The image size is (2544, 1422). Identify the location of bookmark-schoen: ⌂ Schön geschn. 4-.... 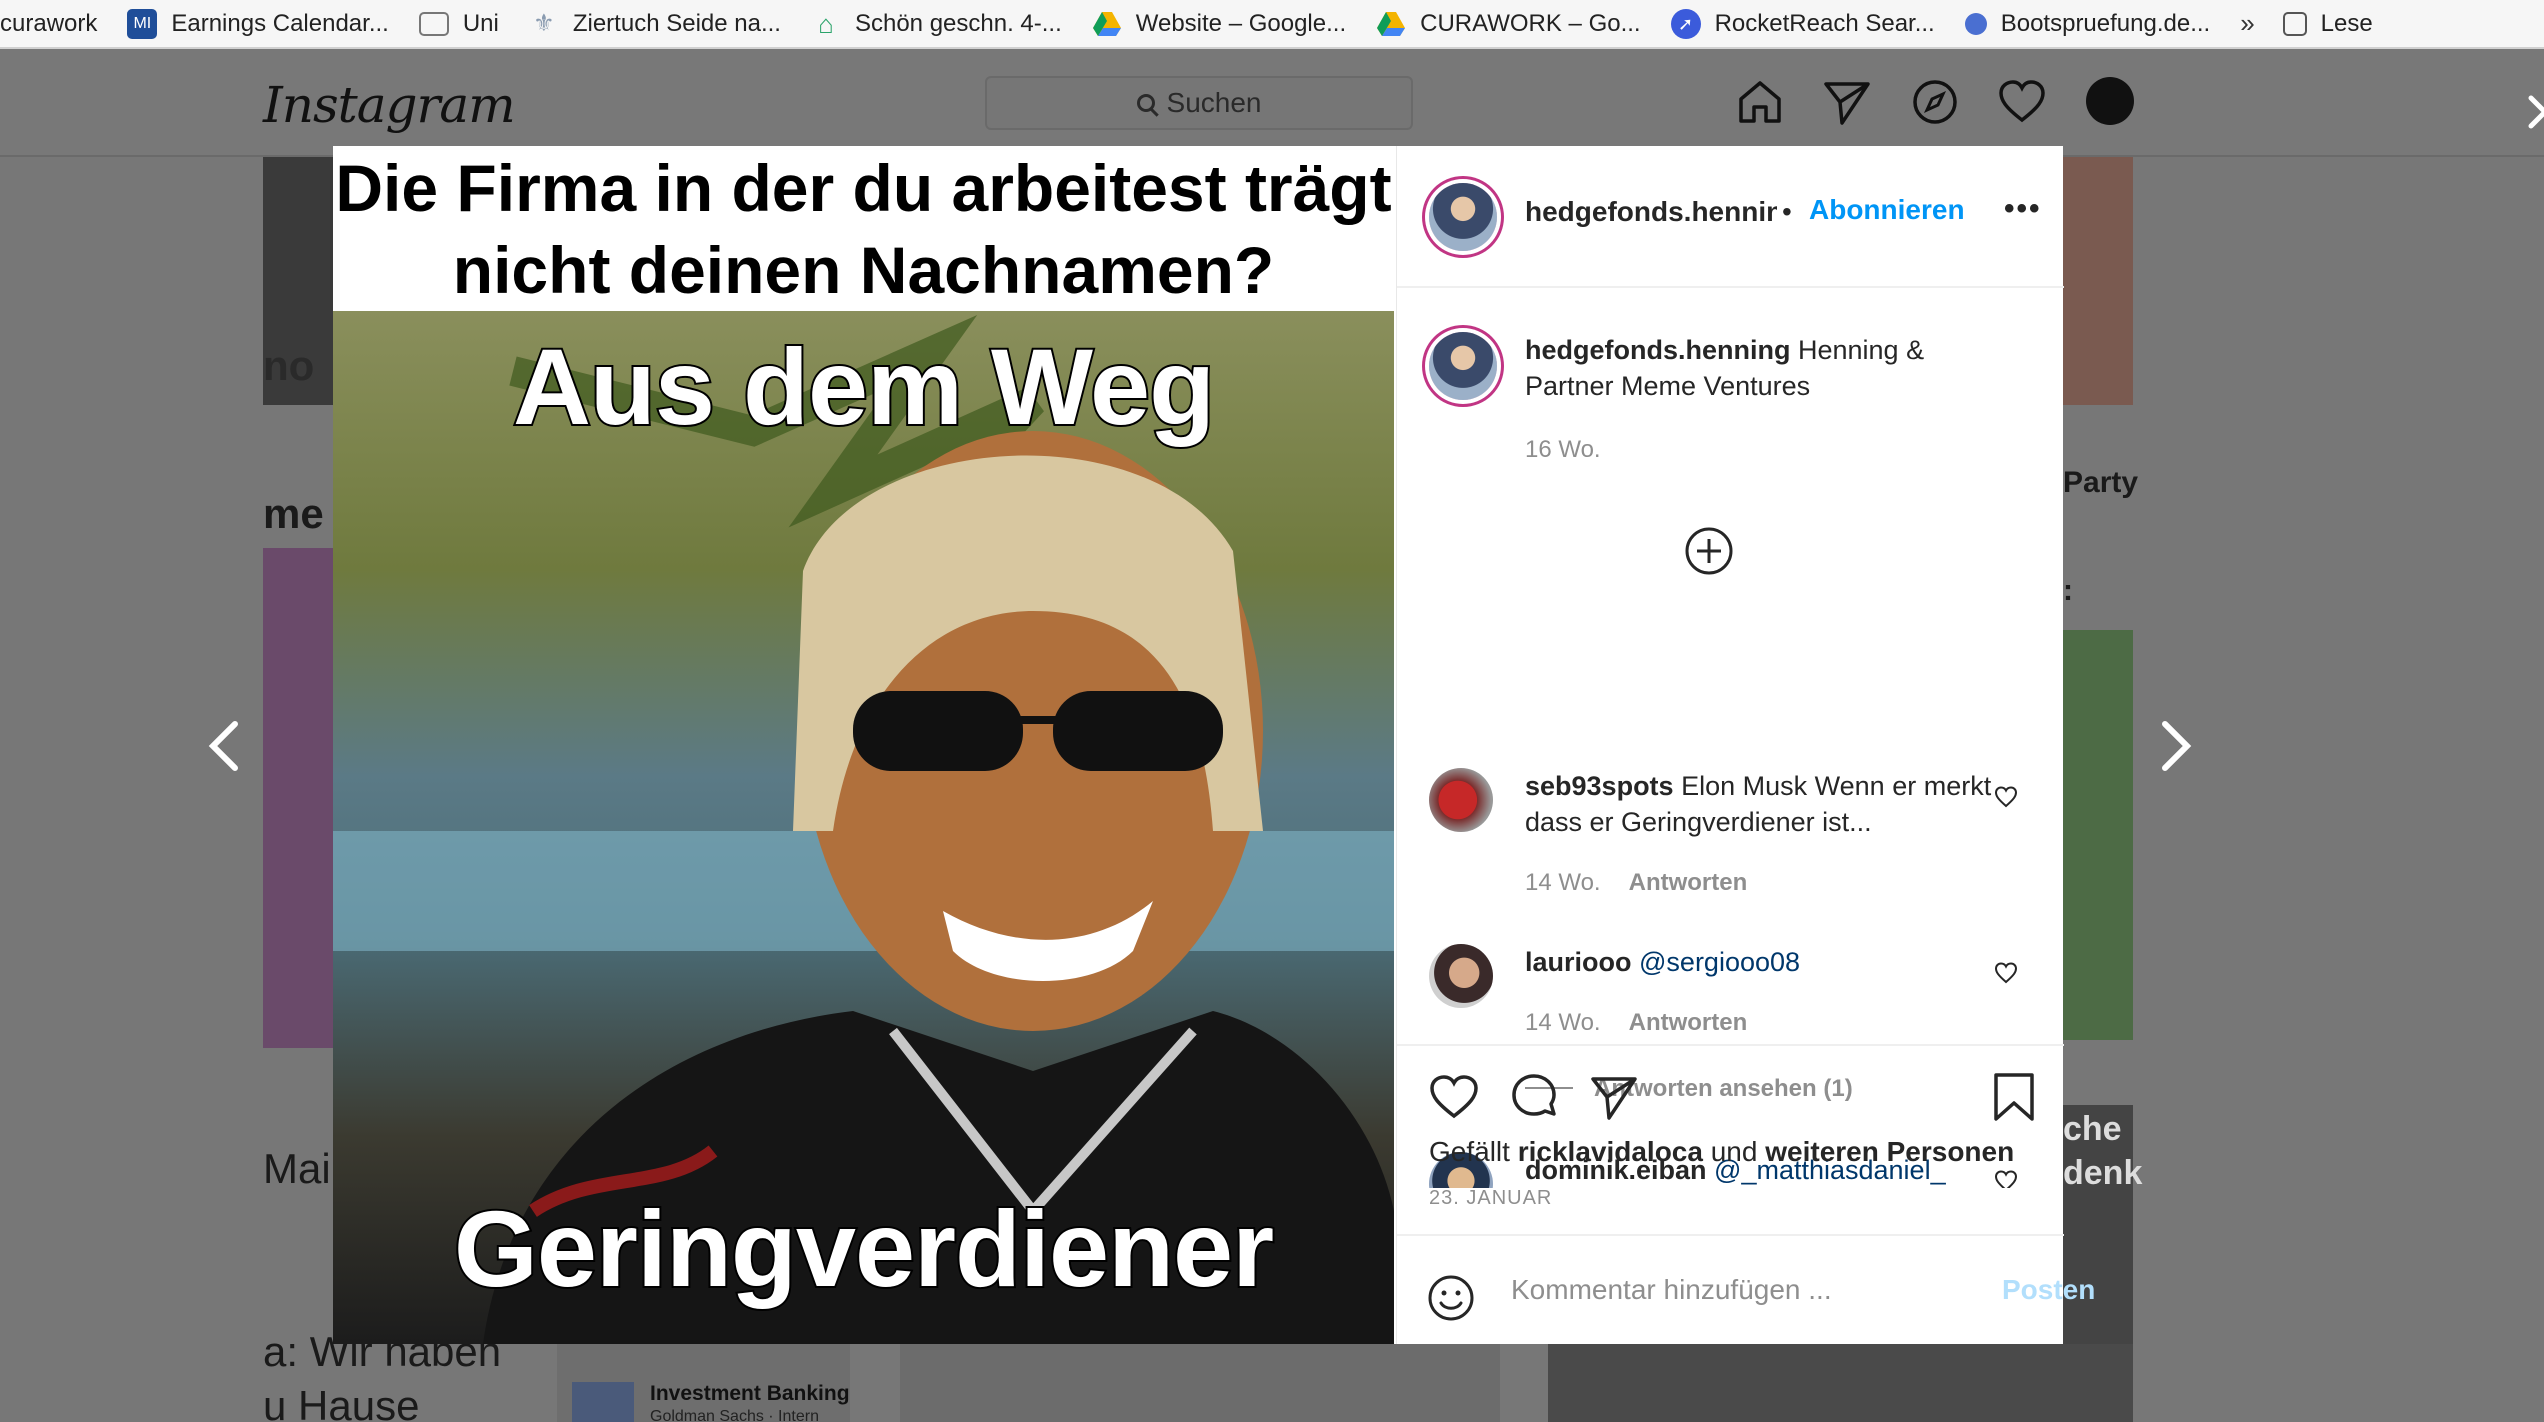
(936, 24).